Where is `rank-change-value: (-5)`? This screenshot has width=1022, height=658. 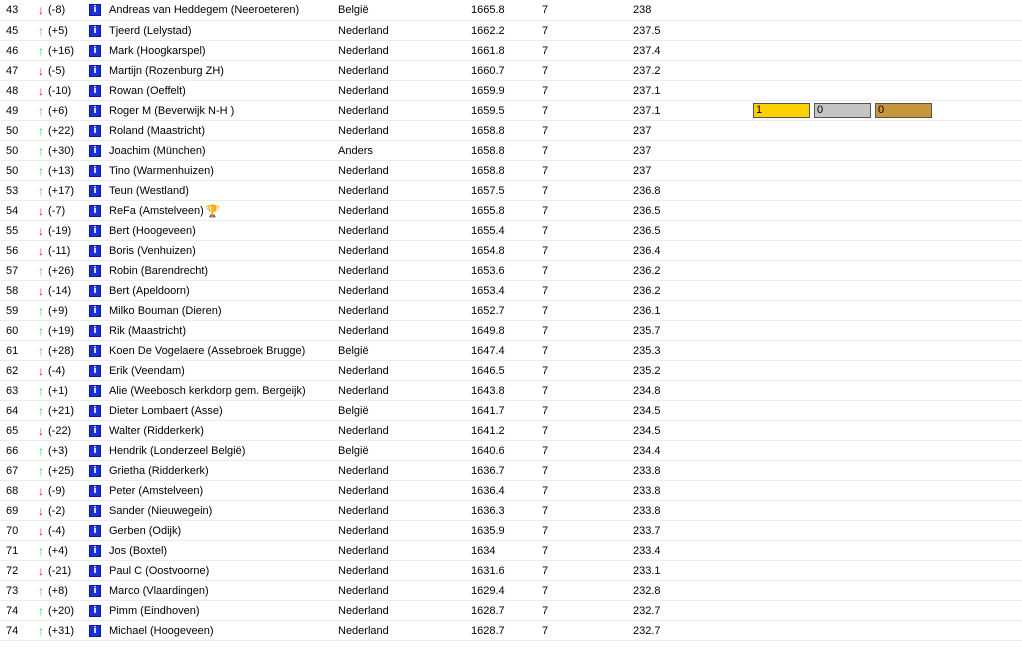 rank-change-value: (-5) is located at coordinates (57, 71).